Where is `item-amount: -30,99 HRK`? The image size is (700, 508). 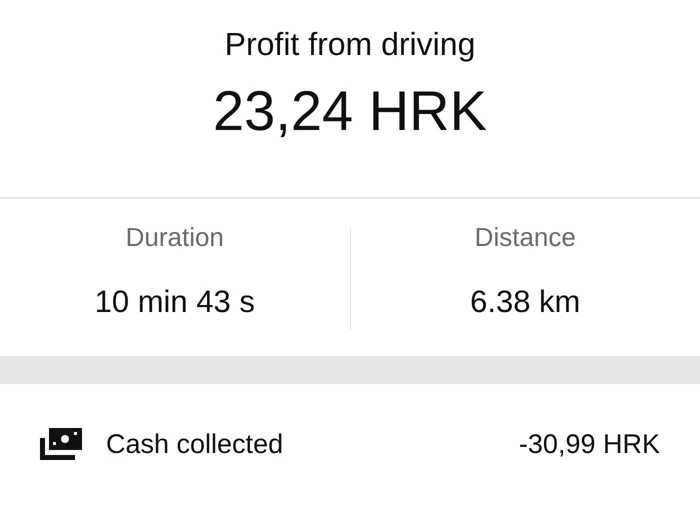
item-amount: -30,99 HRK is located at coordinates (589, 444).